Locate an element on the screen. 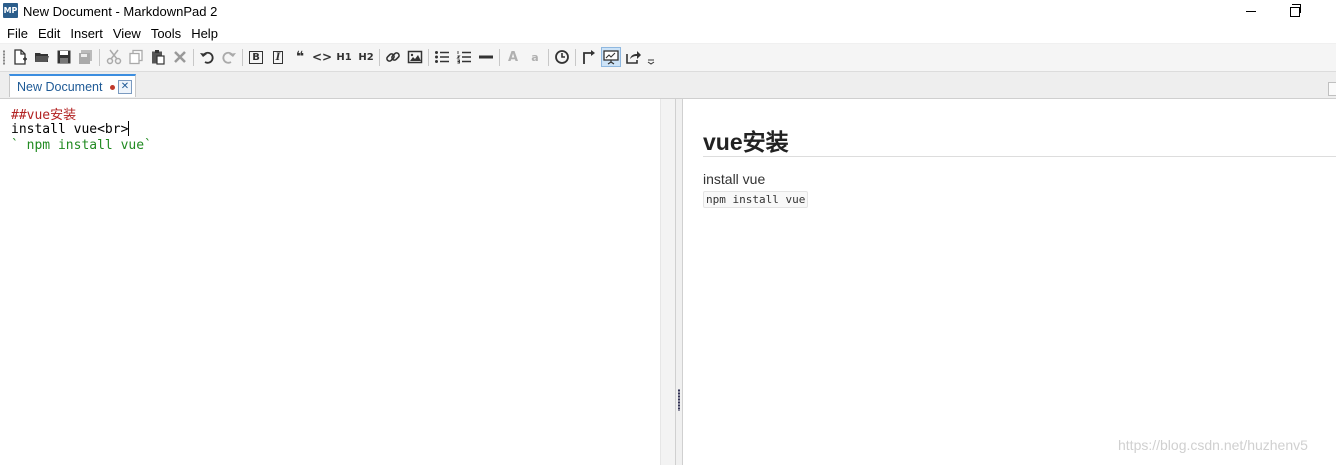  export-button is located at coordinates (633, 57).